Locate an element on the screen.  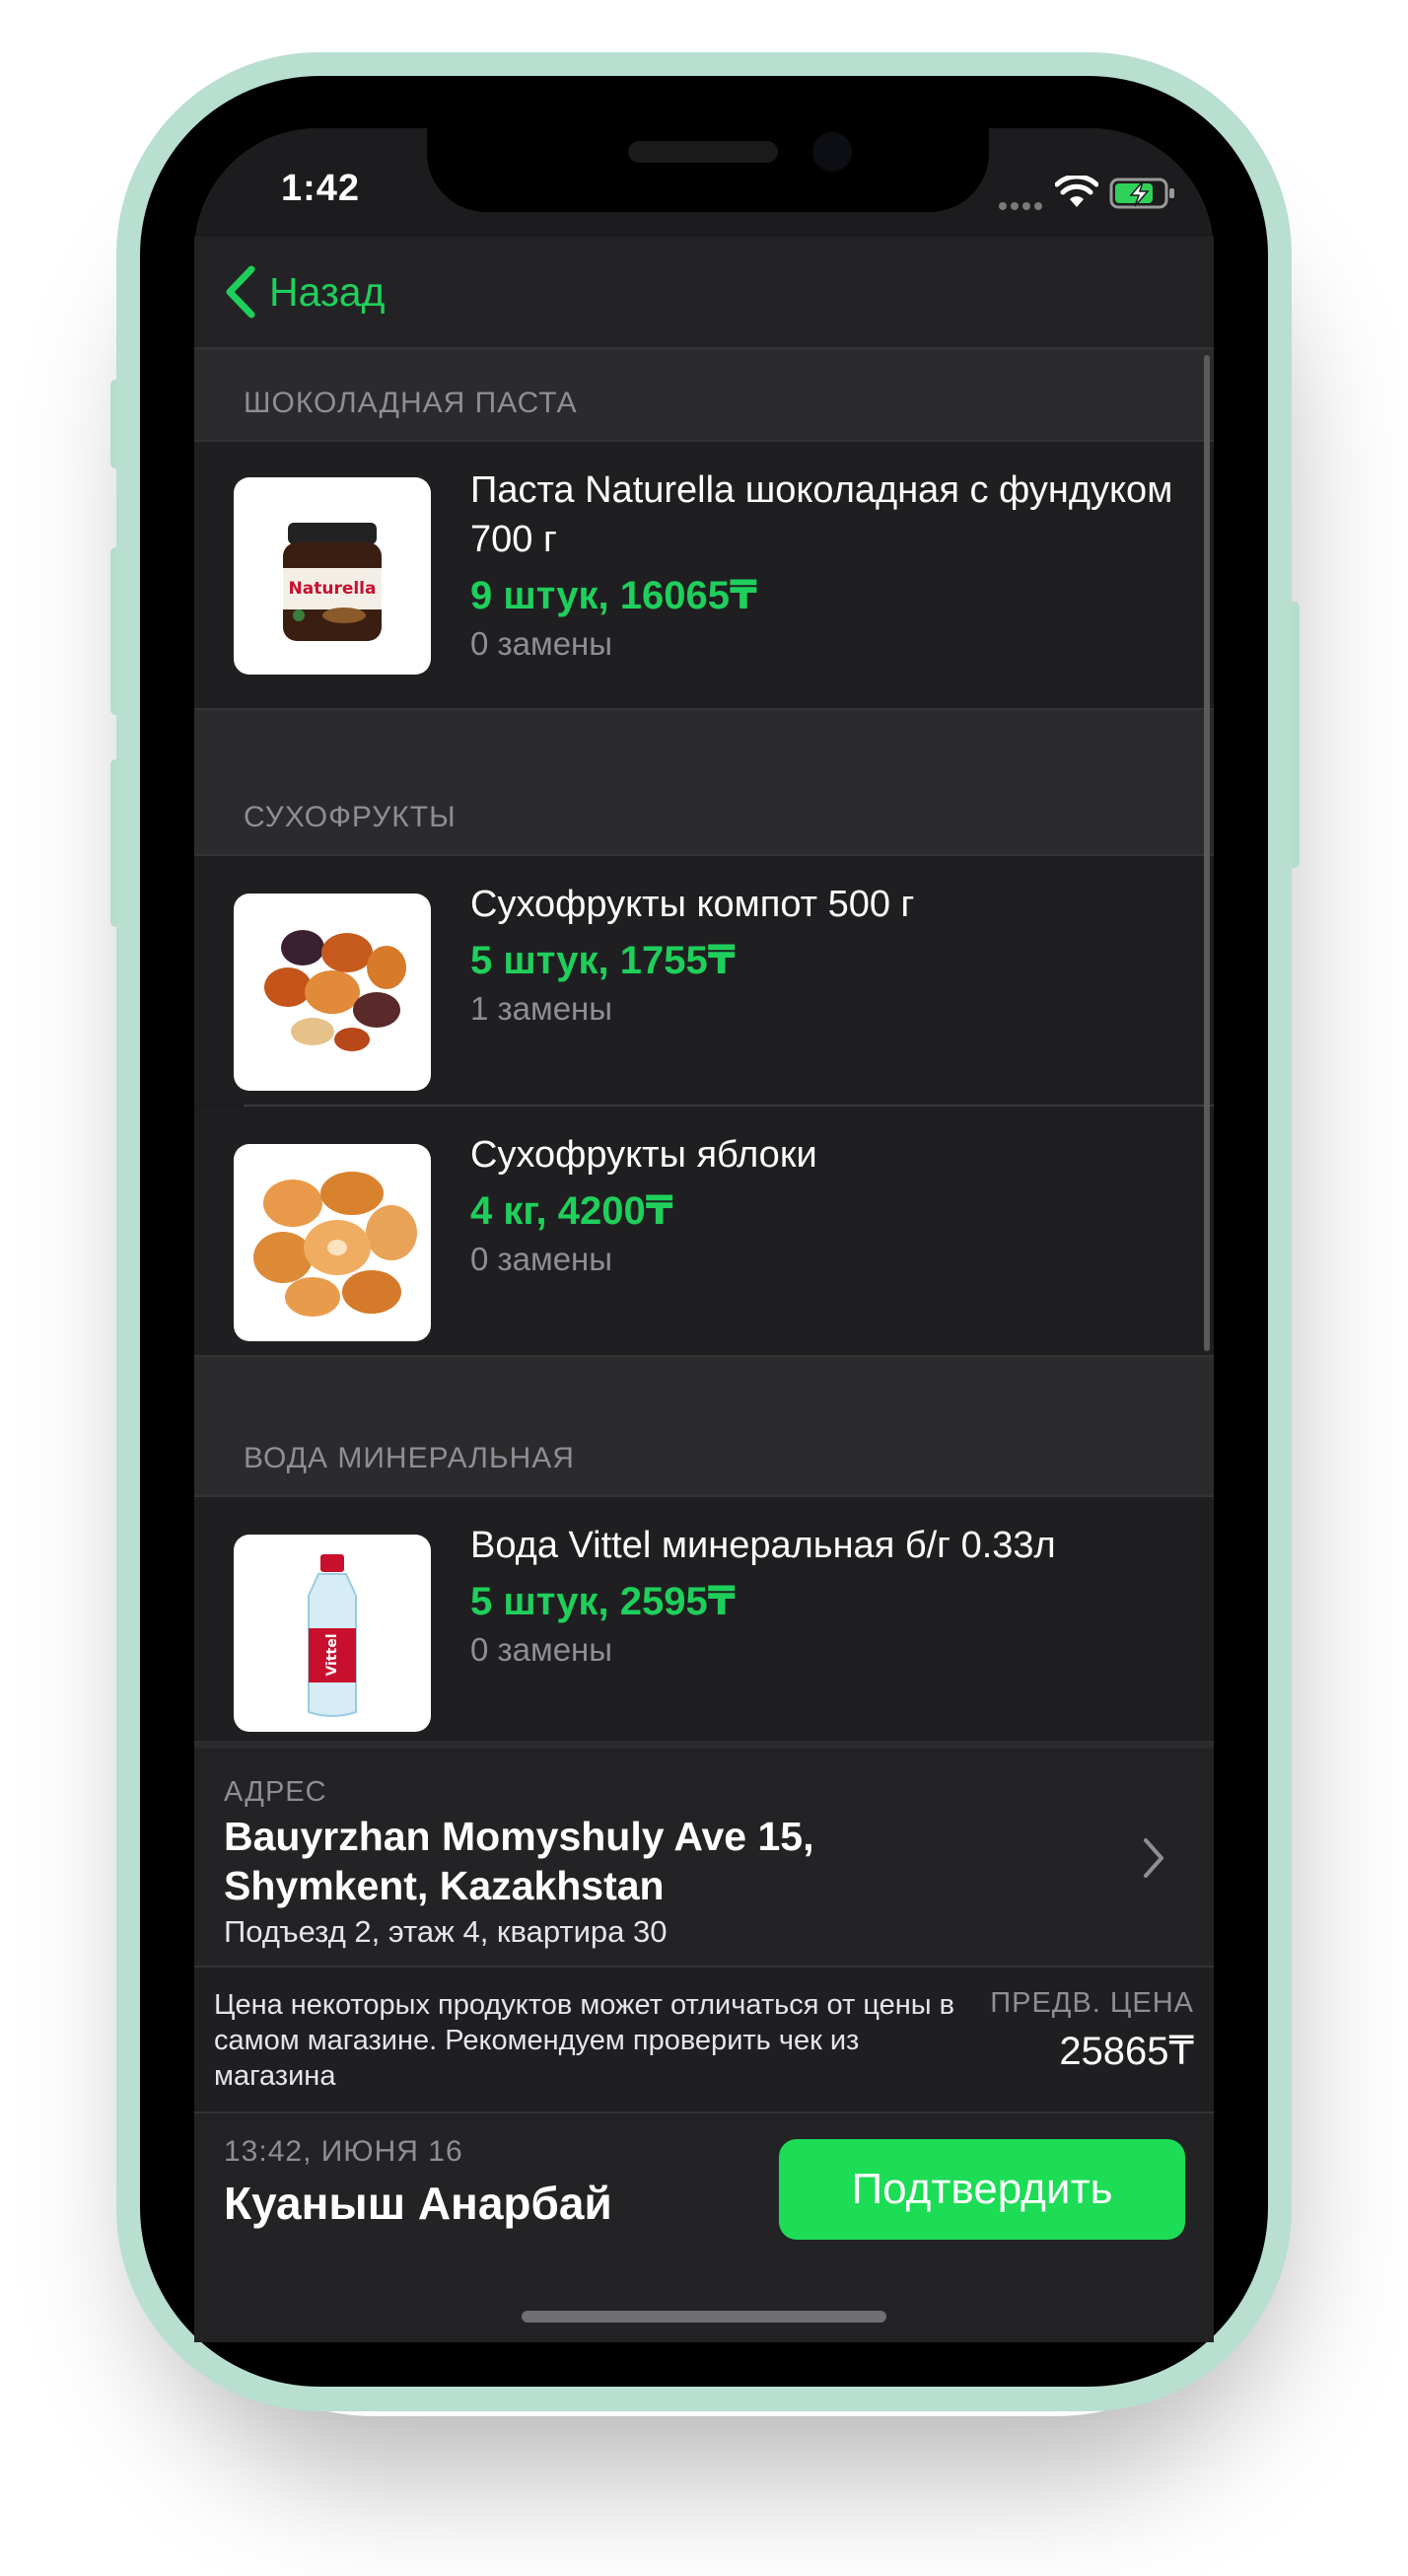
product-quantity-price: 5 штук, 1755₸ is located at coordinates (603, 960).